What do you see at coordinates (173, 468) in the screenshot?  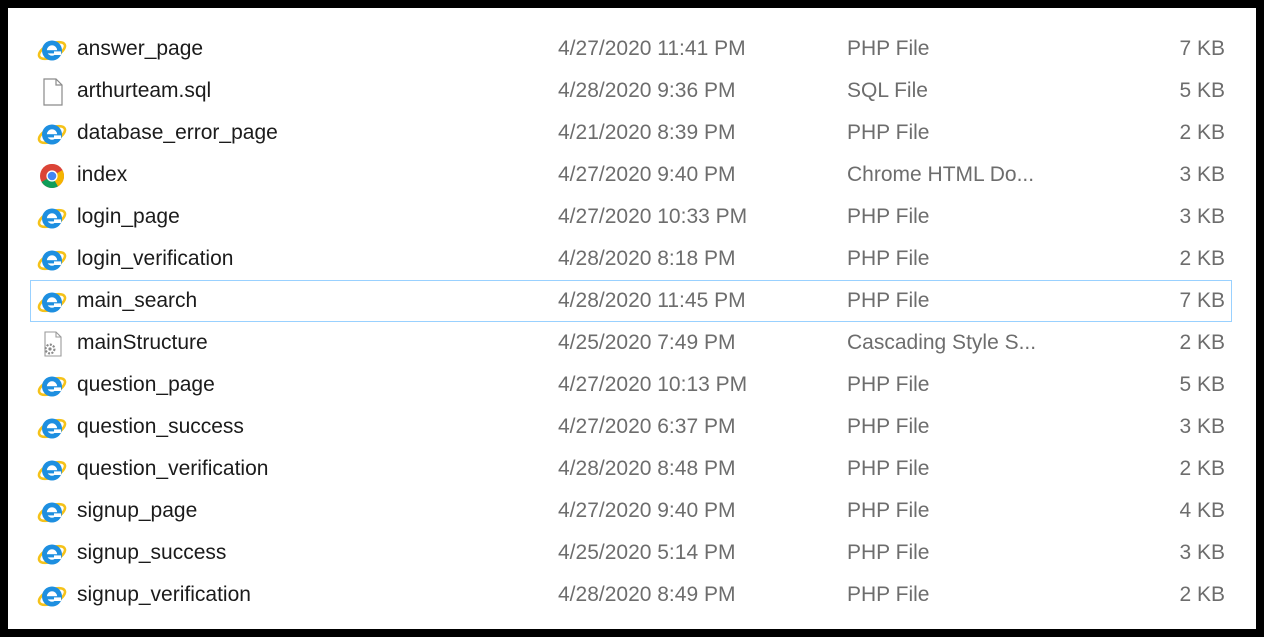 I see `file-name: question_verification` at bounding box center [173, 468].